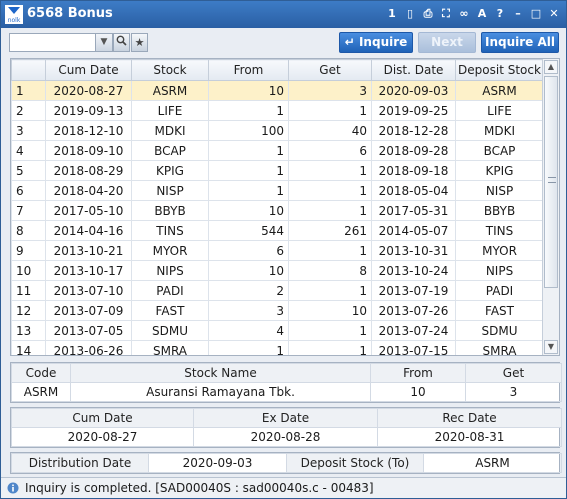 This screenshot has width=567, height=499. What do you see at coordinates (413, 170) in the screenshot?
I see `dist-date-cell: 2018-09-18` at bounding box center [413, 170].